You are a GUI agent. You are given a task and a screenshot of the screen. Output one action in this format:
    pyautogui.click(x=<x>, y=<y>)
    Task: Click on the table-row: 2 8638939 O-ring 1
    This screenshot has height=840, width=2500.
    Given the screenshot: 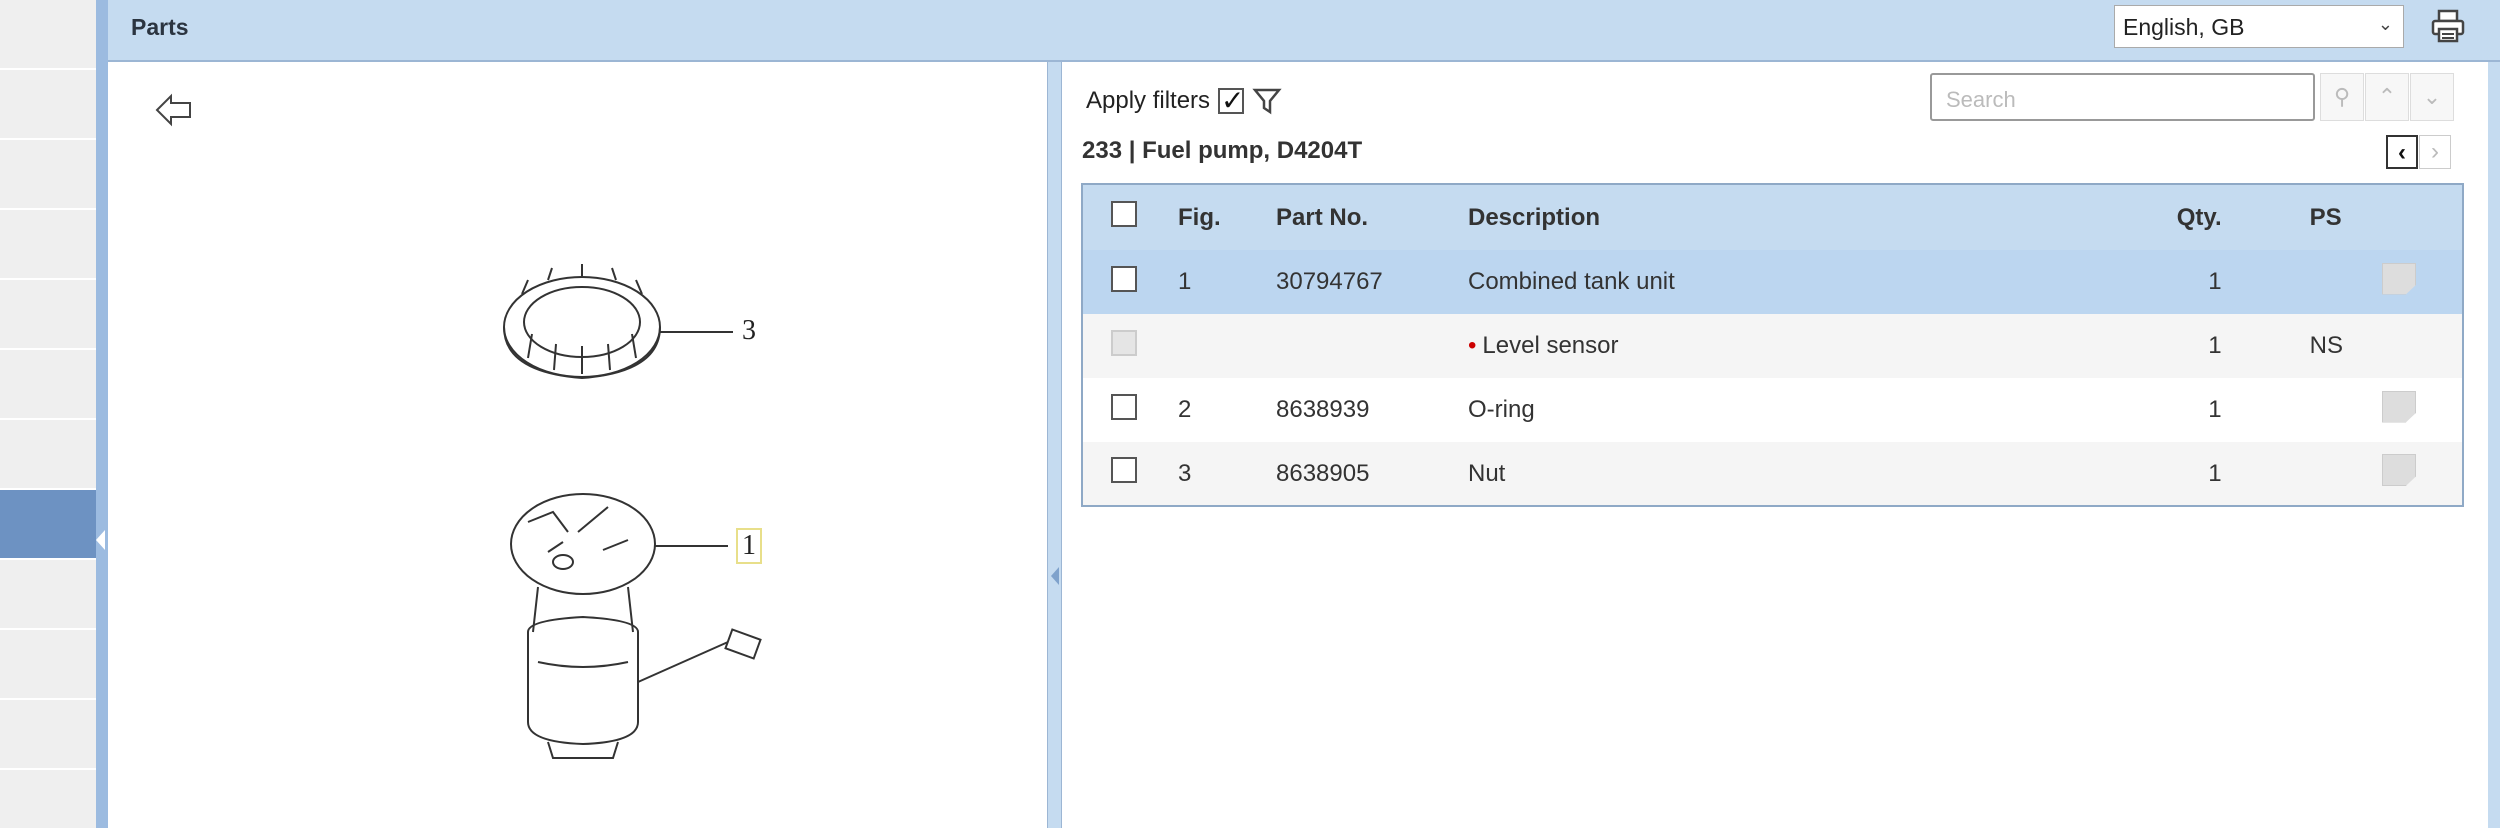 What is the action you would take?
    pyautogui.click(x=1772, y=410)
    